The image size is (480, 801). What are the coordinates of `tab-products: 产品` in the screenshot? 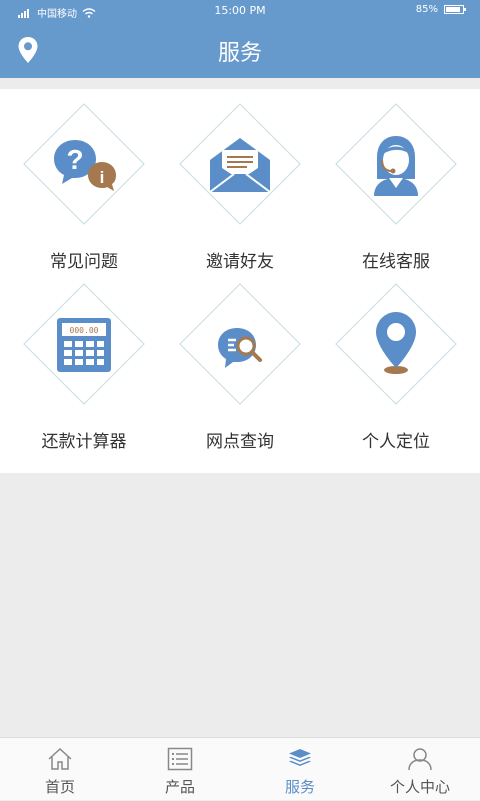 It's located at (180, 769).